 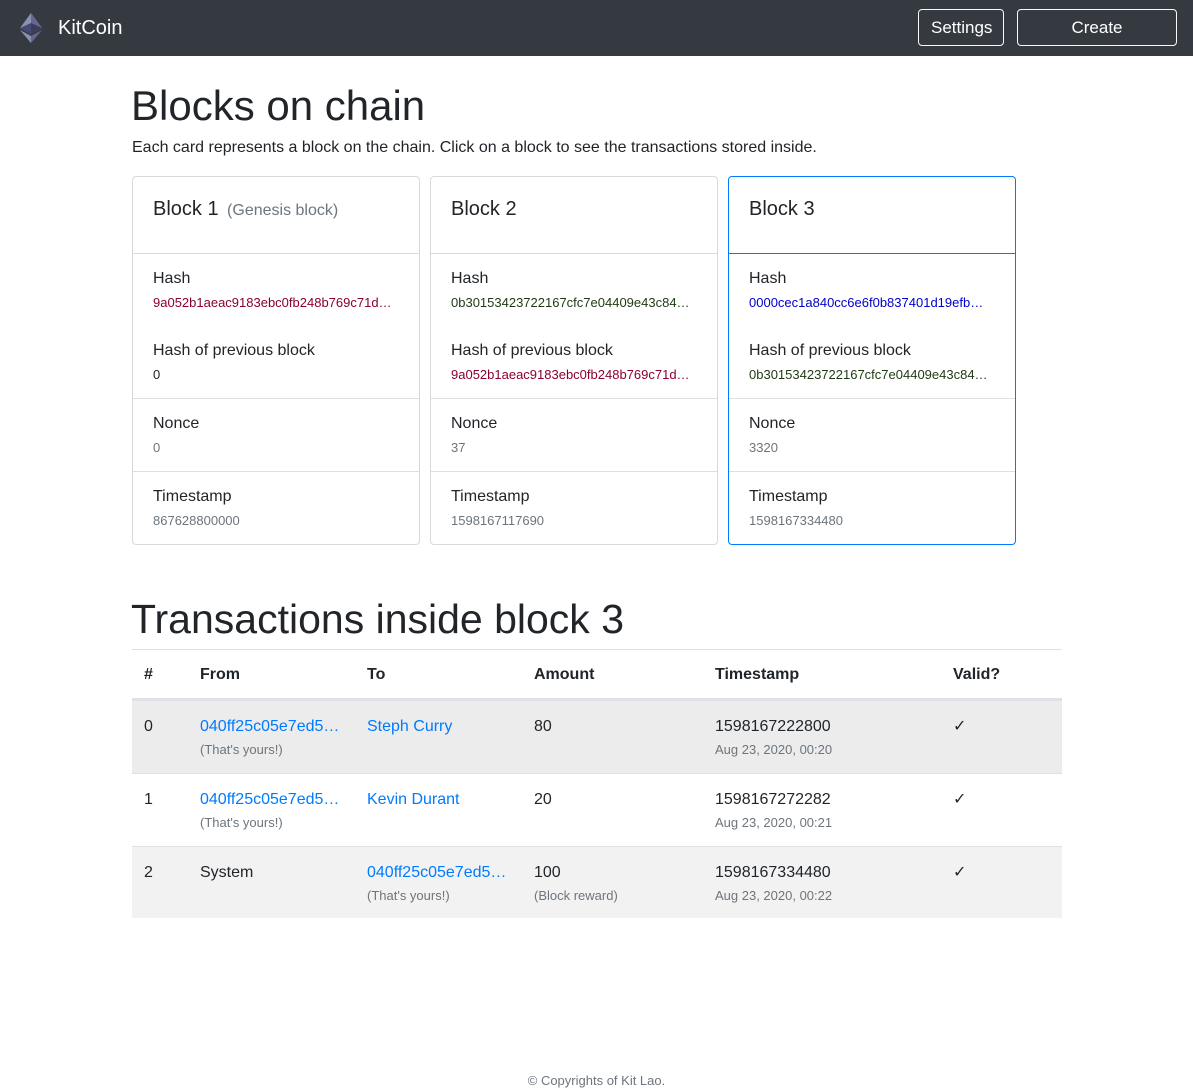 I want to click on brand-link: KitCoin, so click(x=71, y=28).